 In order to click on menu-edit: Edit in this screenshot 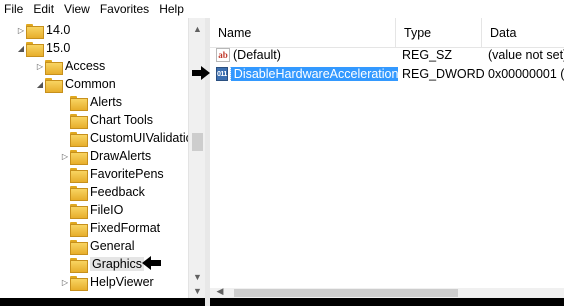, I will do `click(44, 9)`.